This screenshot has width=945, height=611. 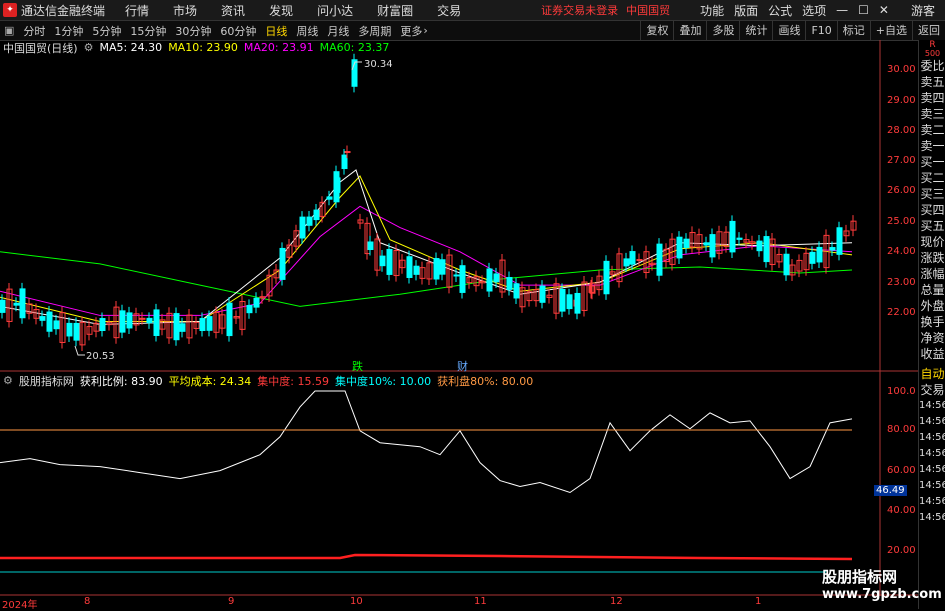 I want to click on sidebar-buy5: 买五, so click(x=932, y=226).